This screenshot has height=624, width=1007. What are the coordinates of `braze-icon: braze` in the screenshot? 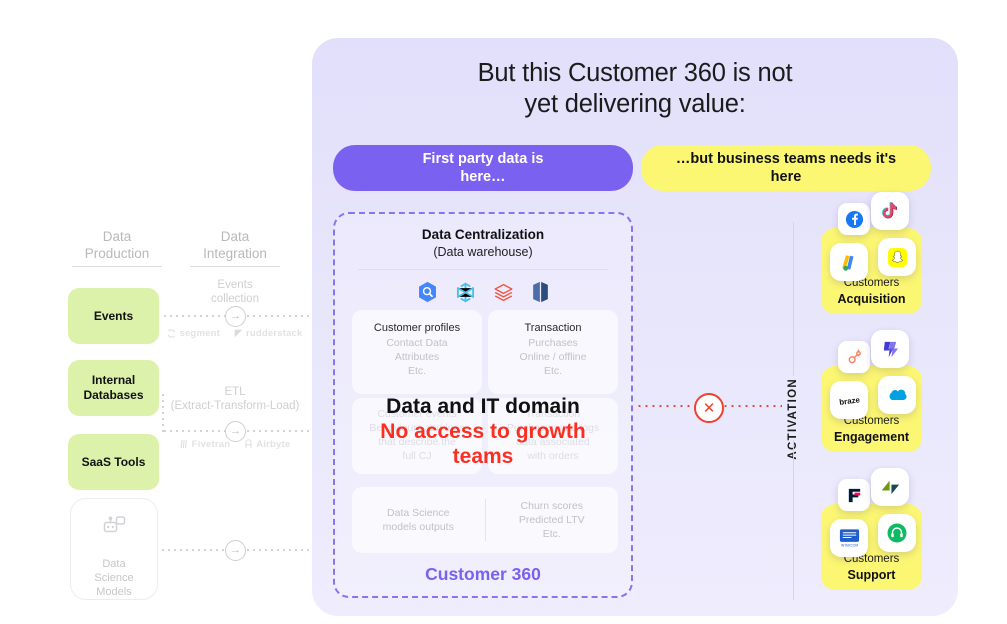 It's located at (849, 400).